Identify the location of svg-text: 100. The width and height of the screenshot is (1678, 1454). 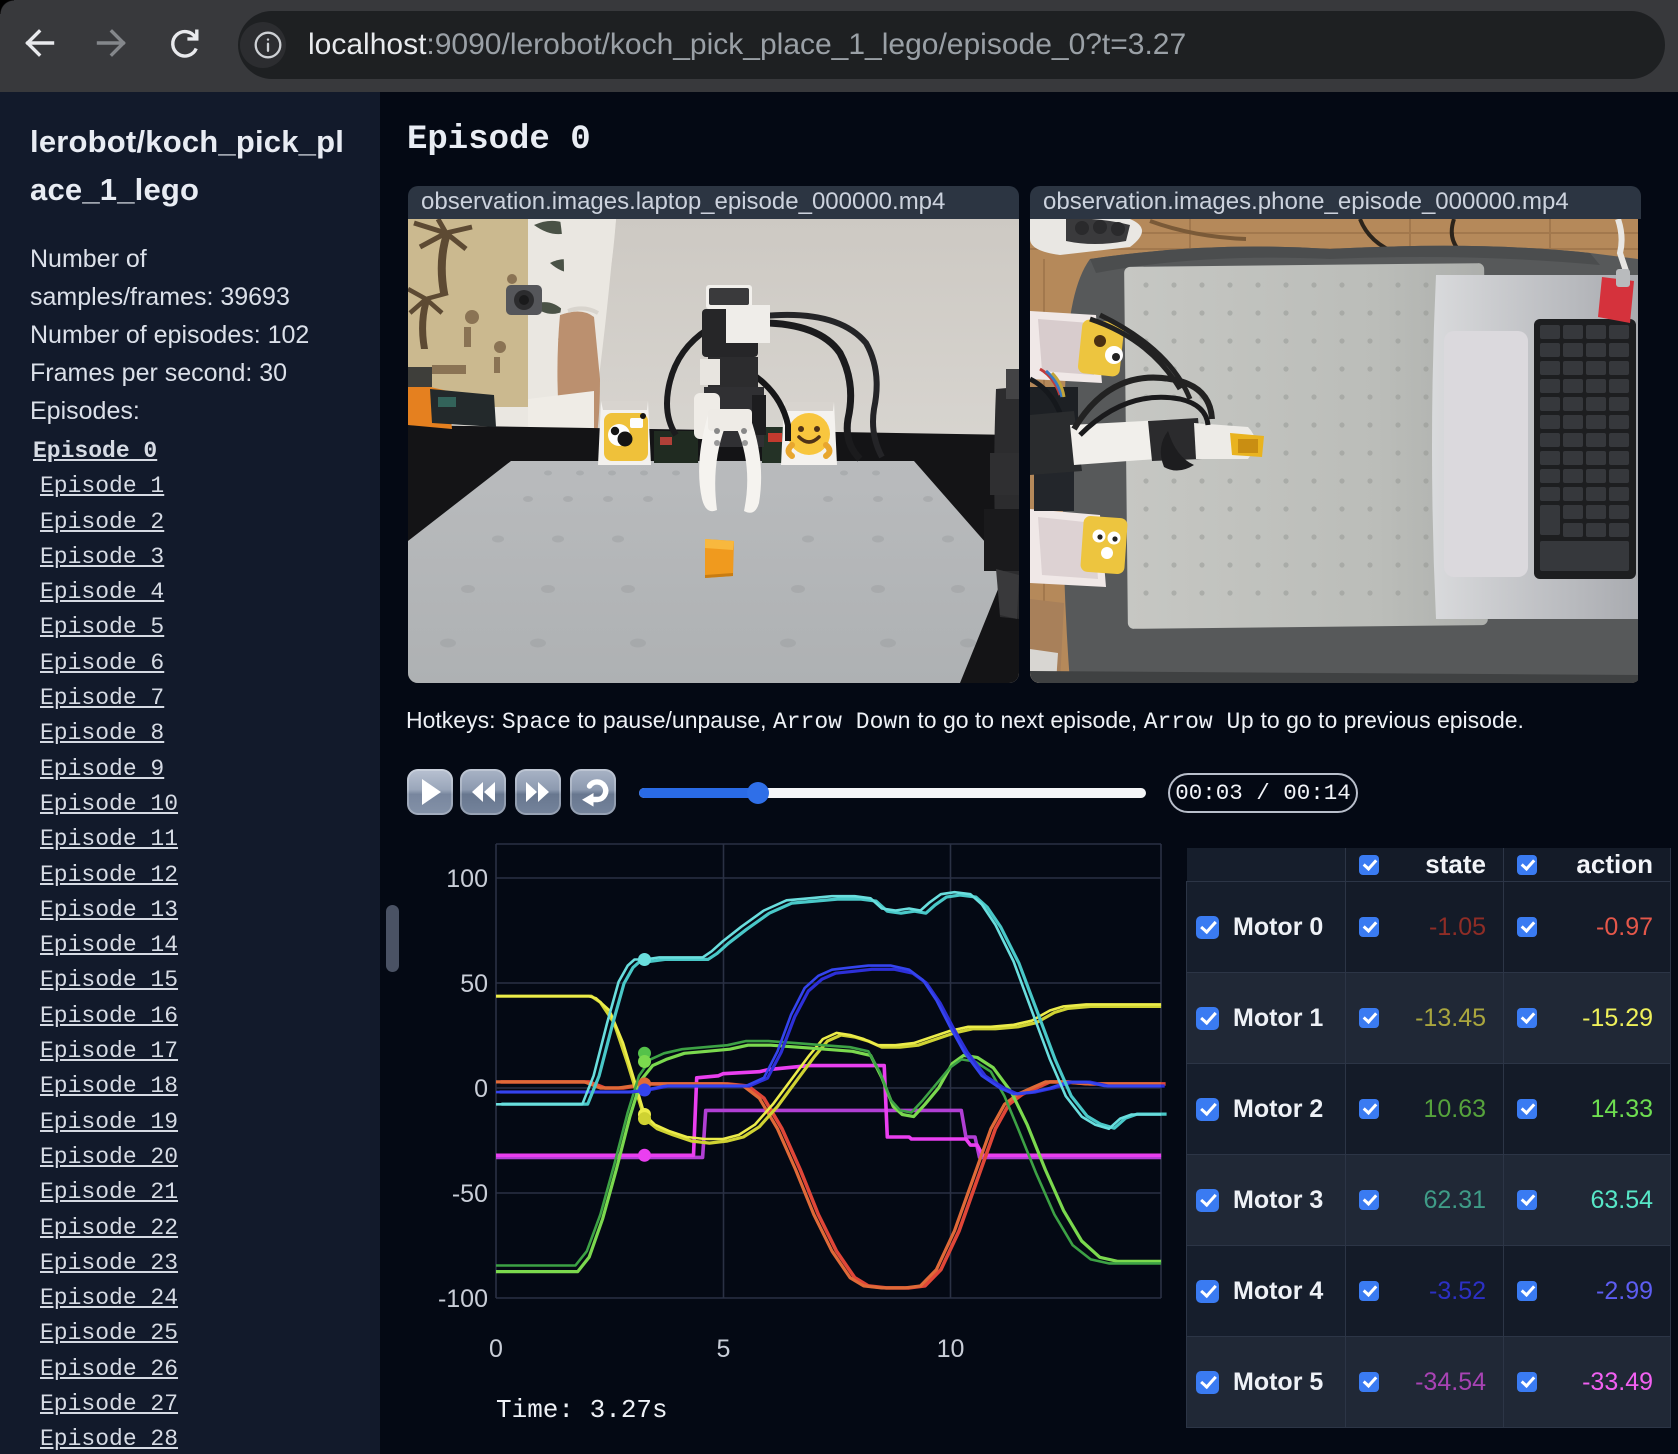
(467, 879).